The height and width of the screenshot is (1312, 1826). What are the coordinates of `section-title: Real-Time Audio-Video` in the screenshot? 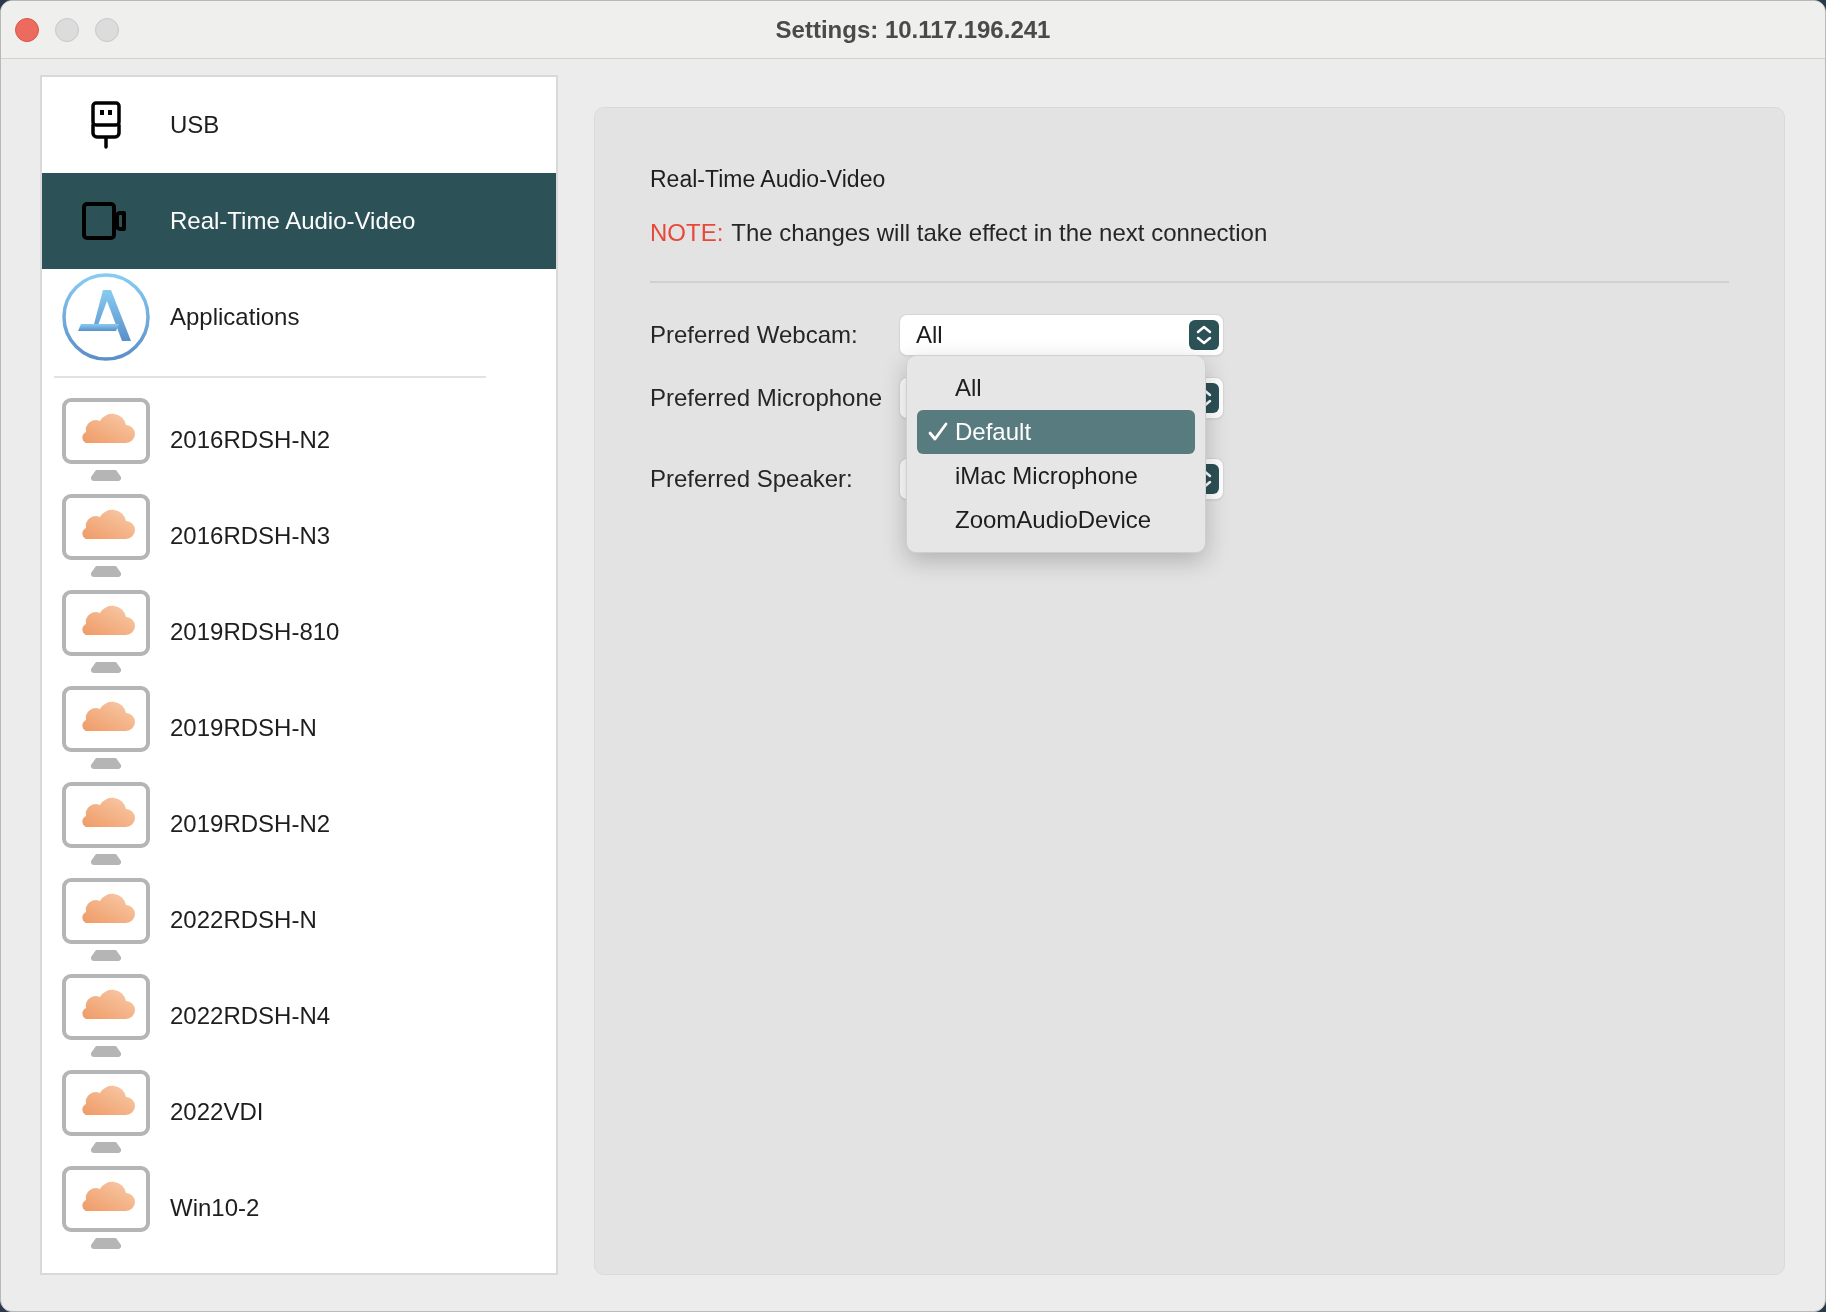 It's located at (768, 179).